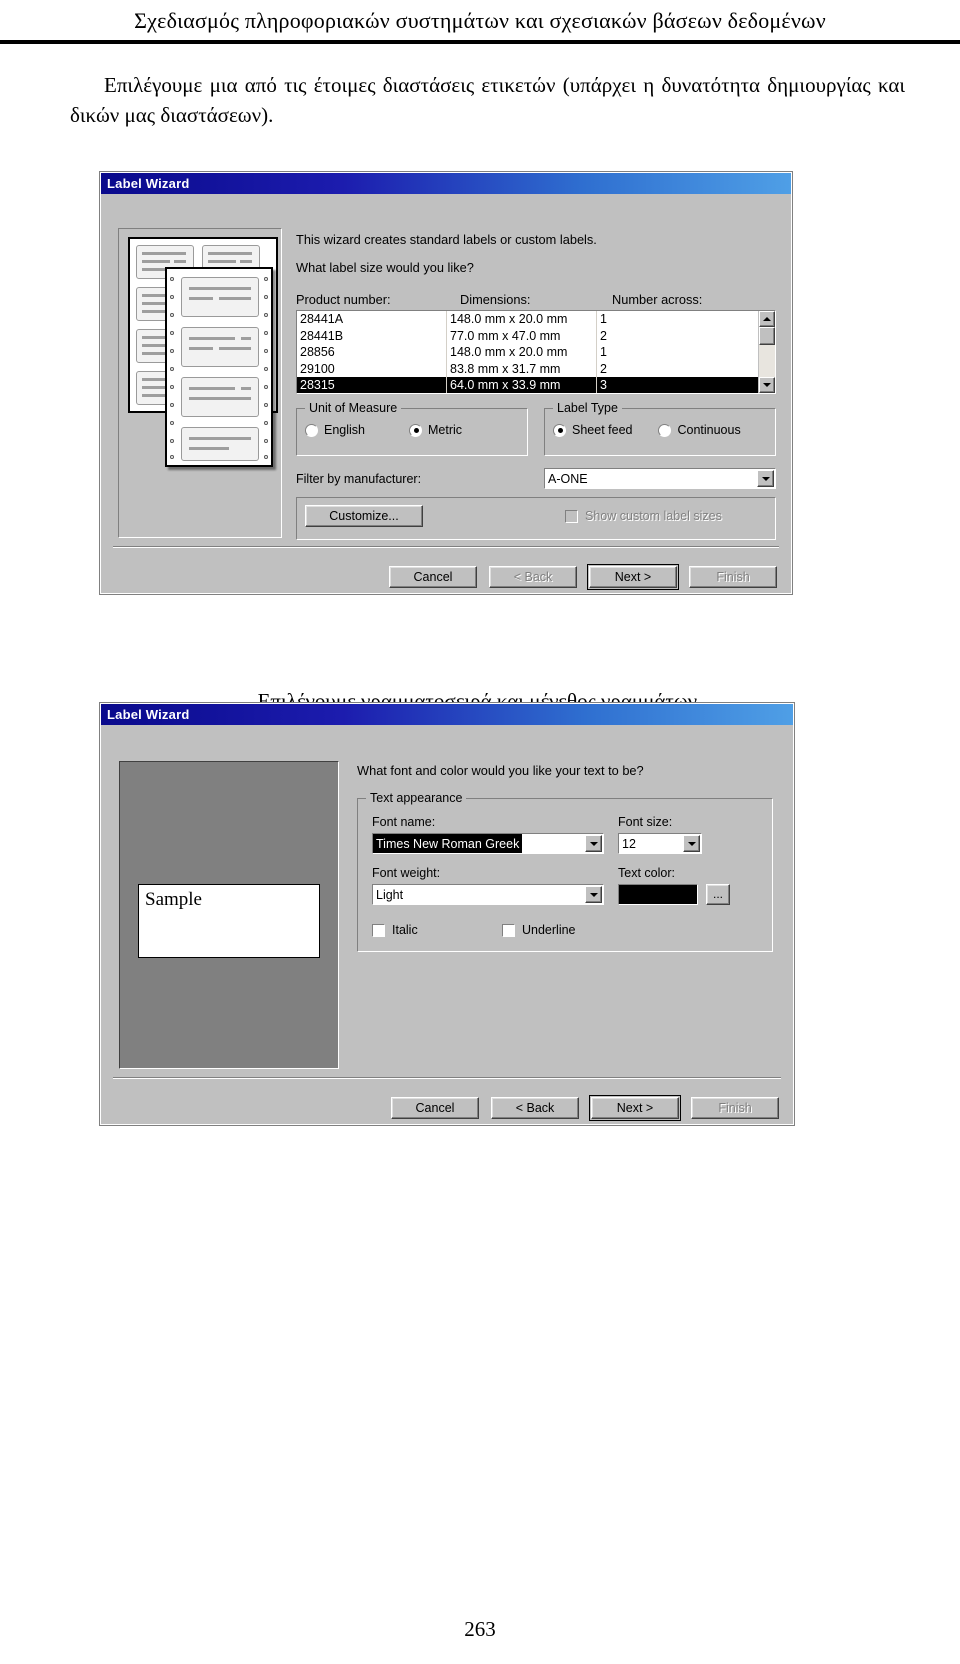  Describe the element at coordinates (372, 319) in the screenshot. I see `cell-product: 28441A` at that location.